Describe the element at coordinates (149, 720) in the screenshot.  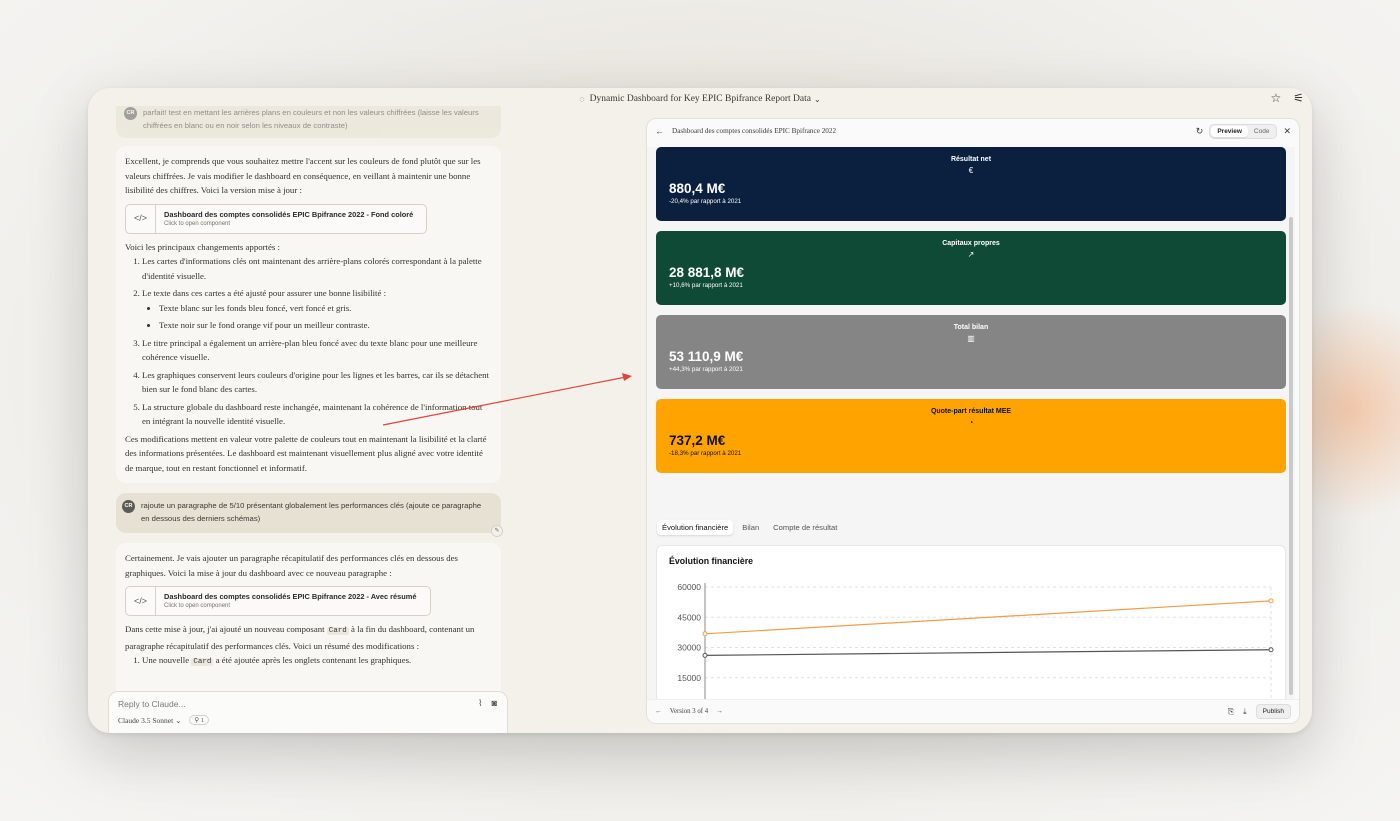
I see `model-selector: Claude 3.5 Sonnet ⌄` at that location.